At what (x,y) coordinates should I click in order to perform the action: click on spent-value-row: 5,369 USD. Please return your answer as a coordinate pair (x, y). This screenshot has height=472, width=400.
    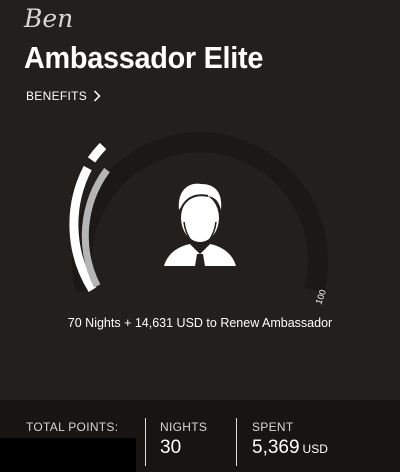
    Looking at the image, I should click on (290, 448).